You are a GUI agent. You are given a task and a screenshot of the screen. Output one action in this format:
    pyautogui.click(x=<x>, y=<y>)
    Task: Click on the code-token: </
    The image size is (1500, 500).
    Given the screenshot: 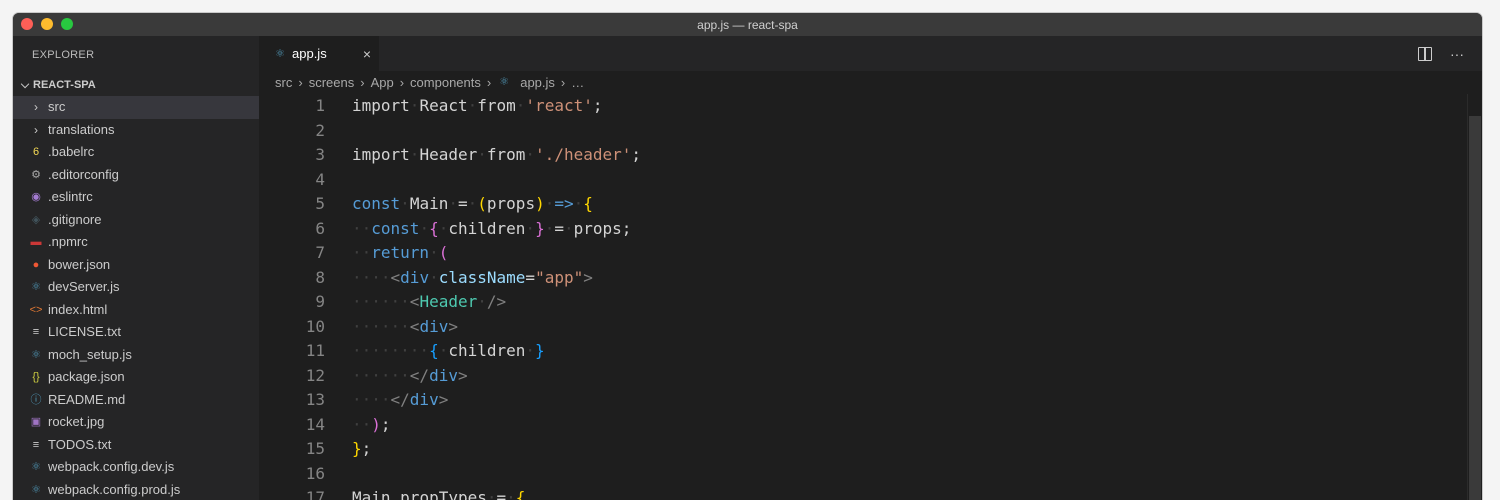 What is the action you would take?
    pyautogui.click(x=400, y=399)
    